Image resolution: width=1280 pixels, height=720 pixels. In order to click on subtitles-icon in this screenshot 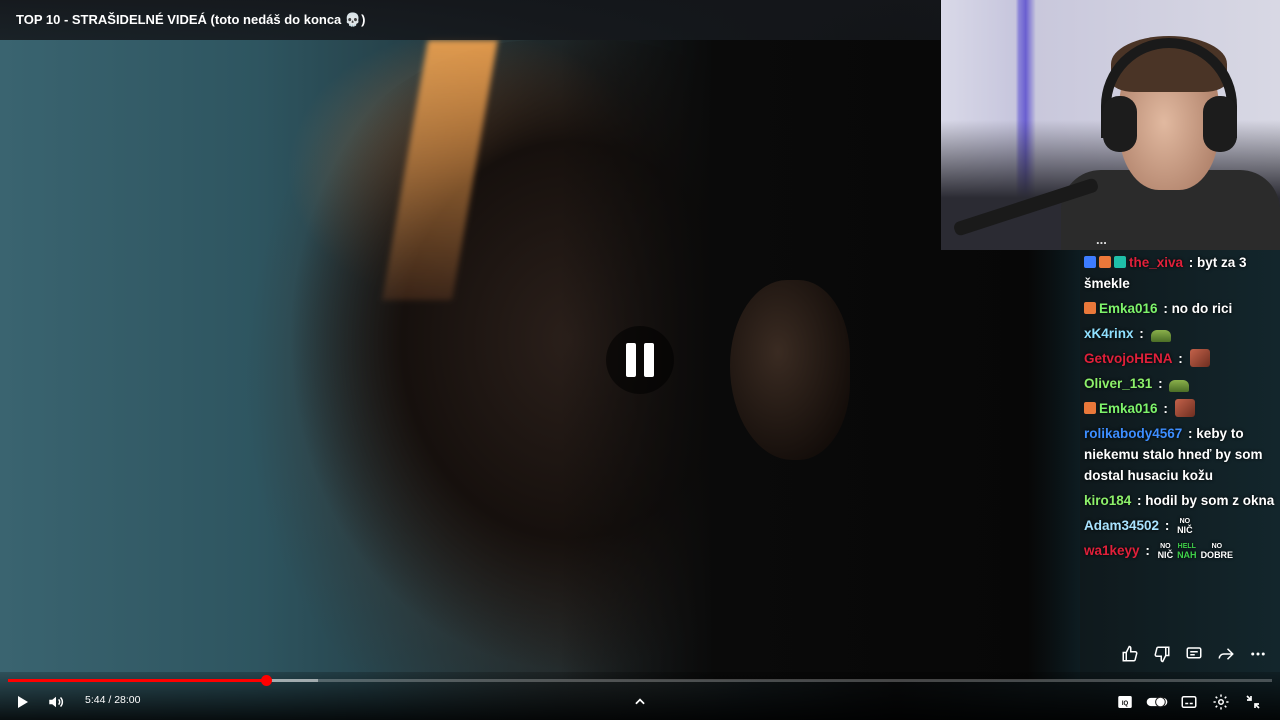, I will do `click(1189, 702)`.